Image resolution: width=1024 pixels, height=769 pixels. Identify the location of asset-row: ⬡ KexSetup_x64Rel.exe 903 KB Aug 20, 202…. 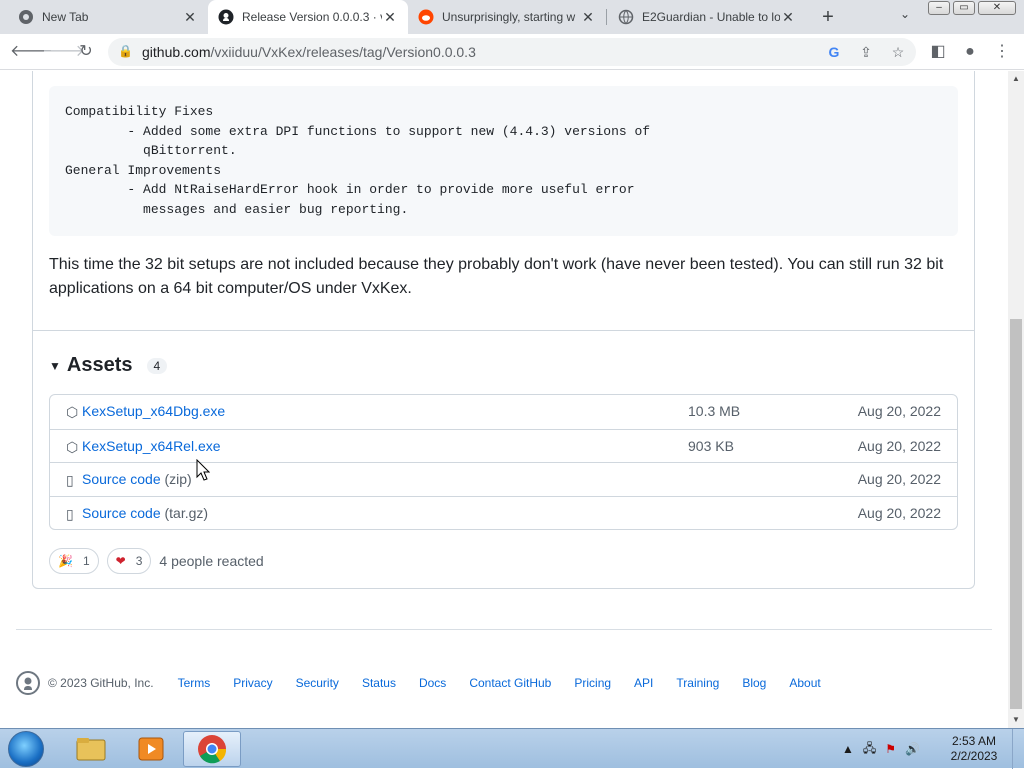
(503, 445).